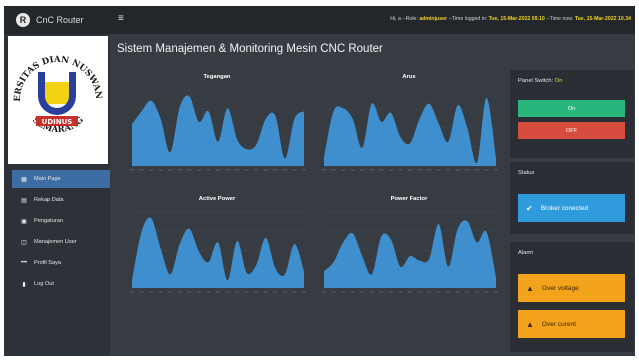 The height and width of the screenshot is (360, 639). I want to click on logo-yellow-square, so click(57, 93).